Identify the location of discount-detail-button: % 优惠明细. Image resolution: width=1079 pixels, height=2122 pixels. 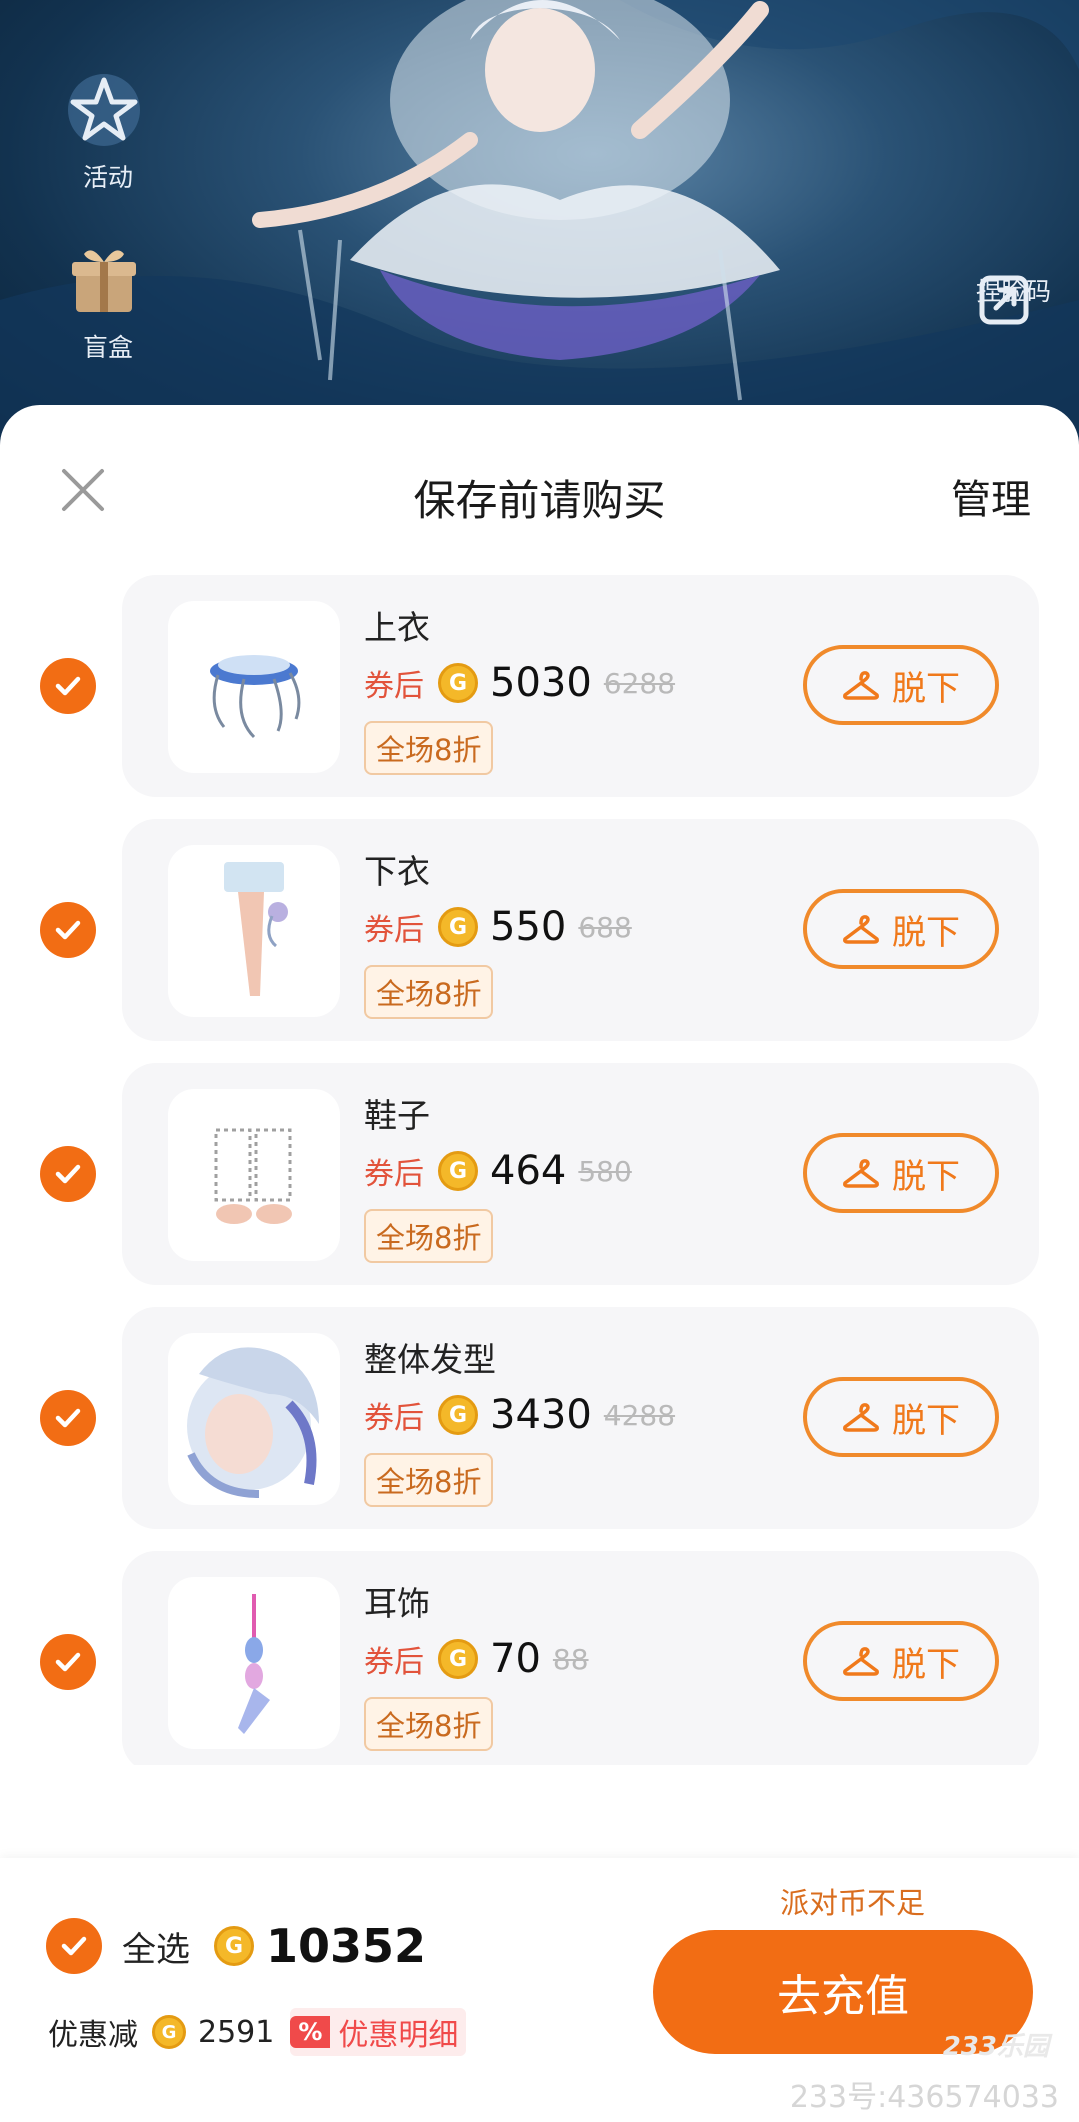
(378, 2032).